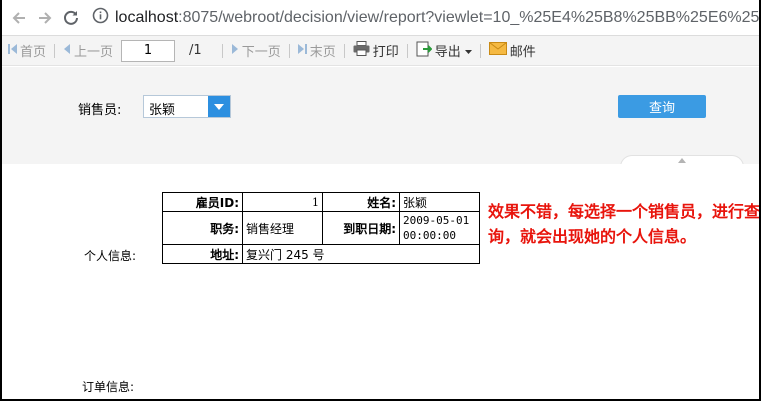 The image size is (761, 401). What do you see at coordinates (110, 256) in the screenshot?
I see `personal-info-label: 个人信息:` at bounding box center [110, 256].